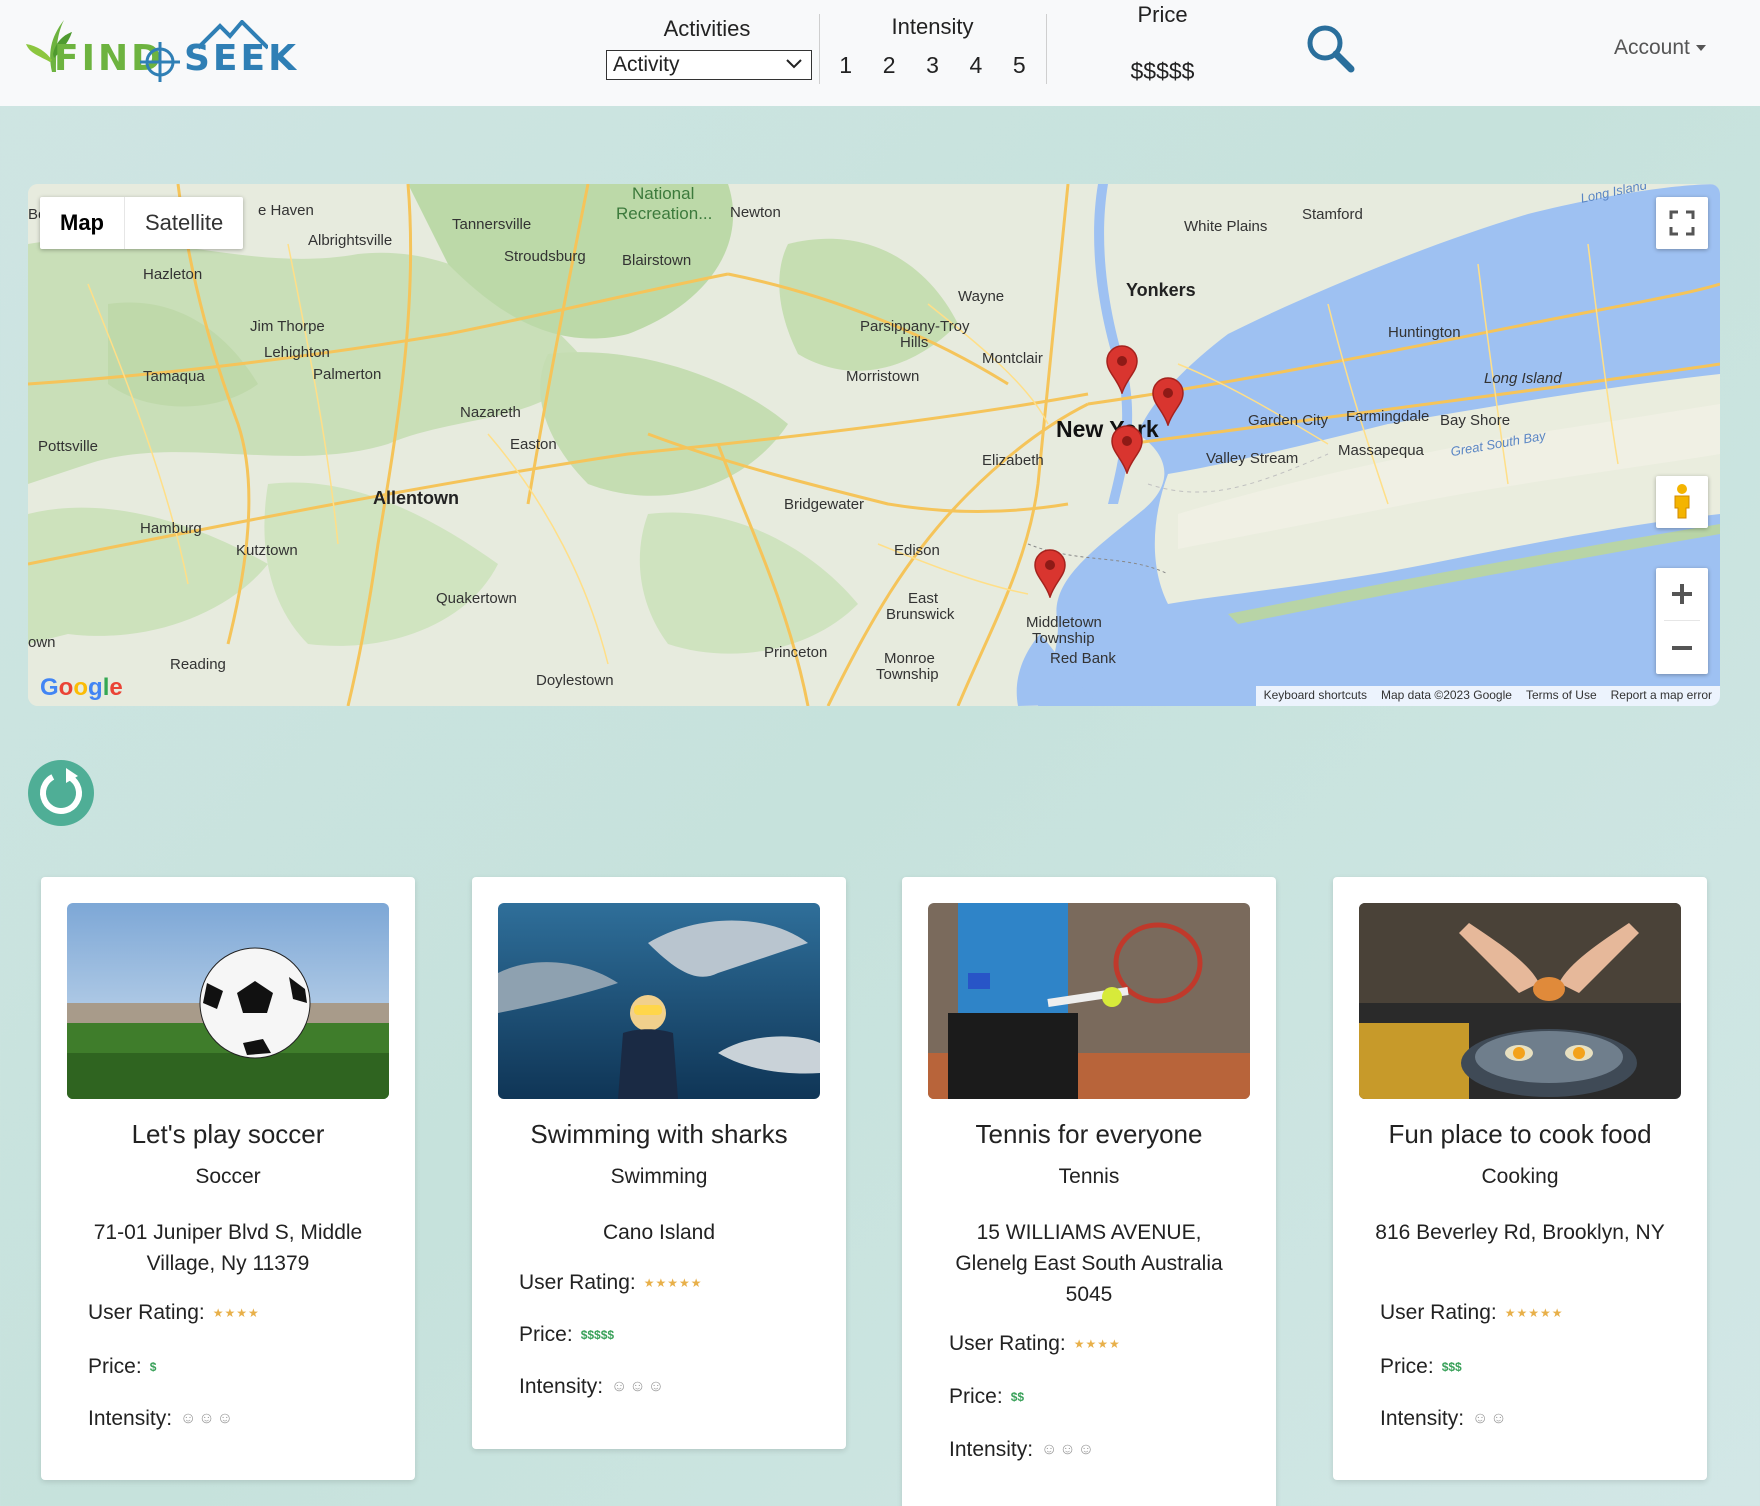 The height and width of the screenshot is (1506, 1760). I want to click on map-label: East, so click(923, 598).